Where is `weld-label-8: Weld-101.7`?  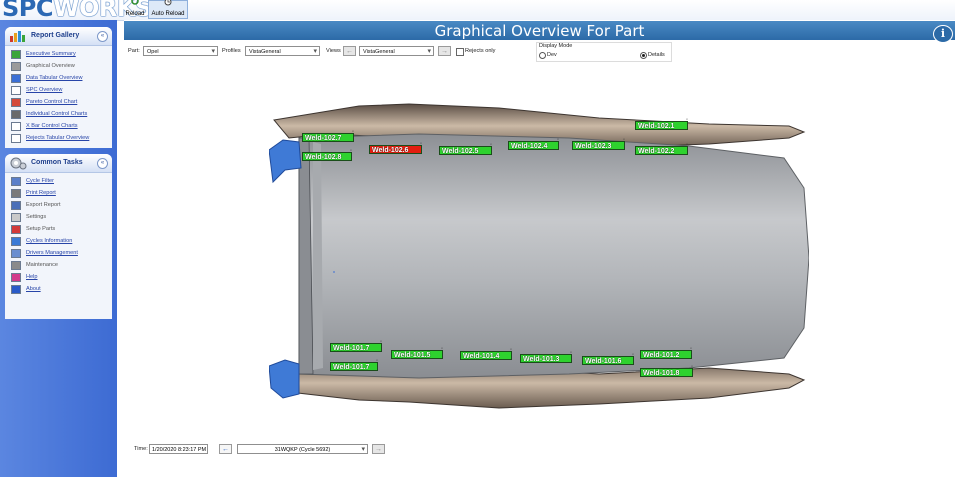 weld-label-8: Weld-101.7 is located at coordinates (356, 347).